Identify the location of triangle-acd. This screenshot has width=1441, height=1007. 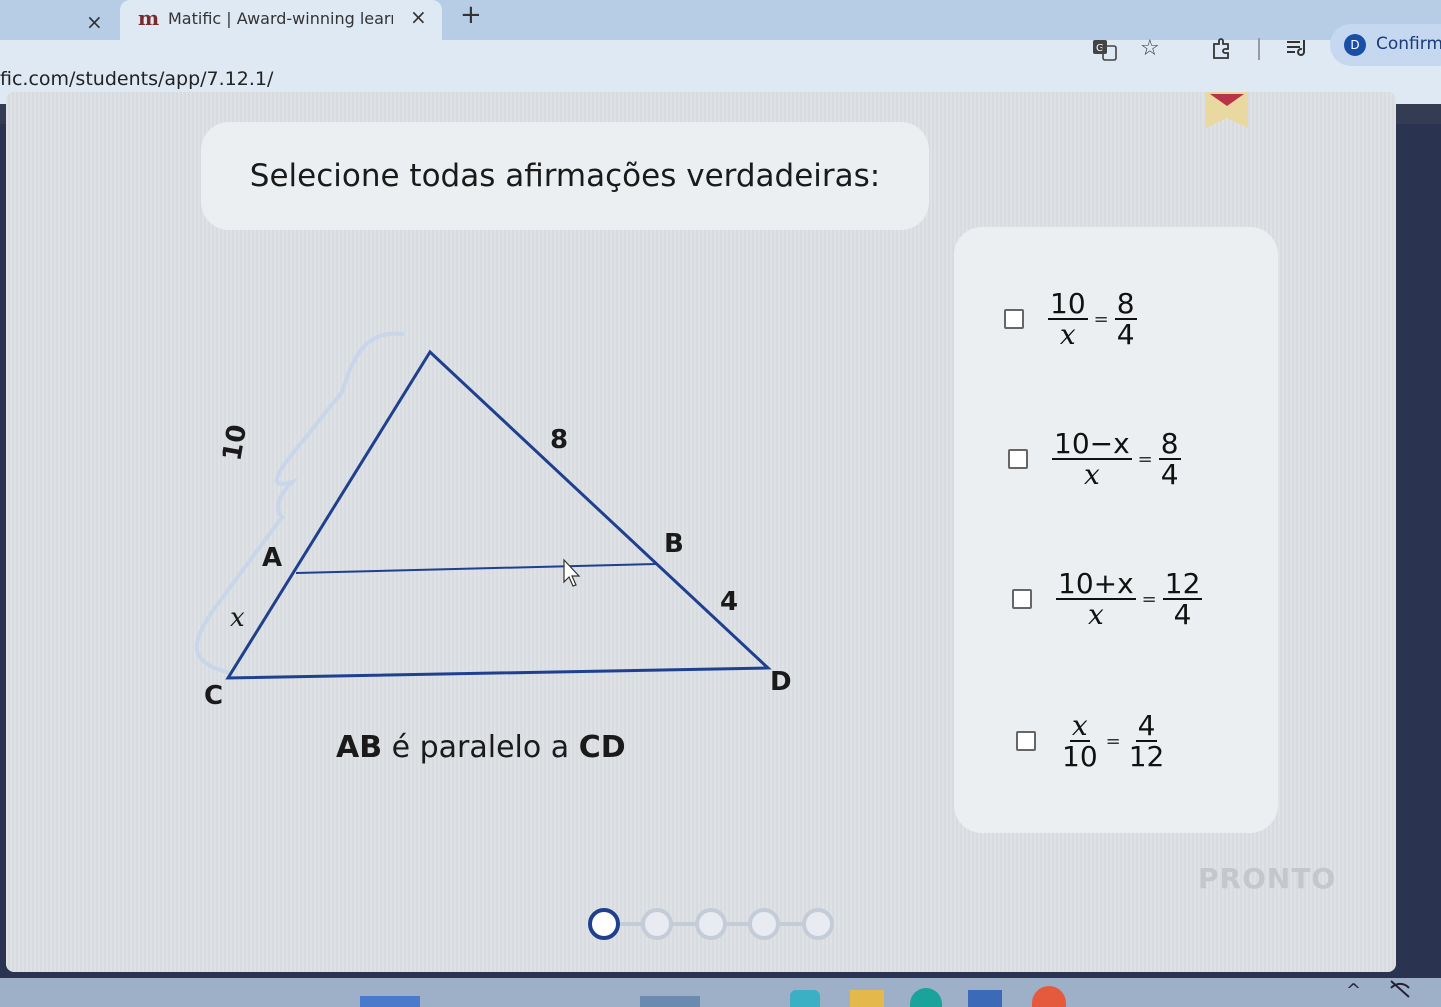
(498, 514).